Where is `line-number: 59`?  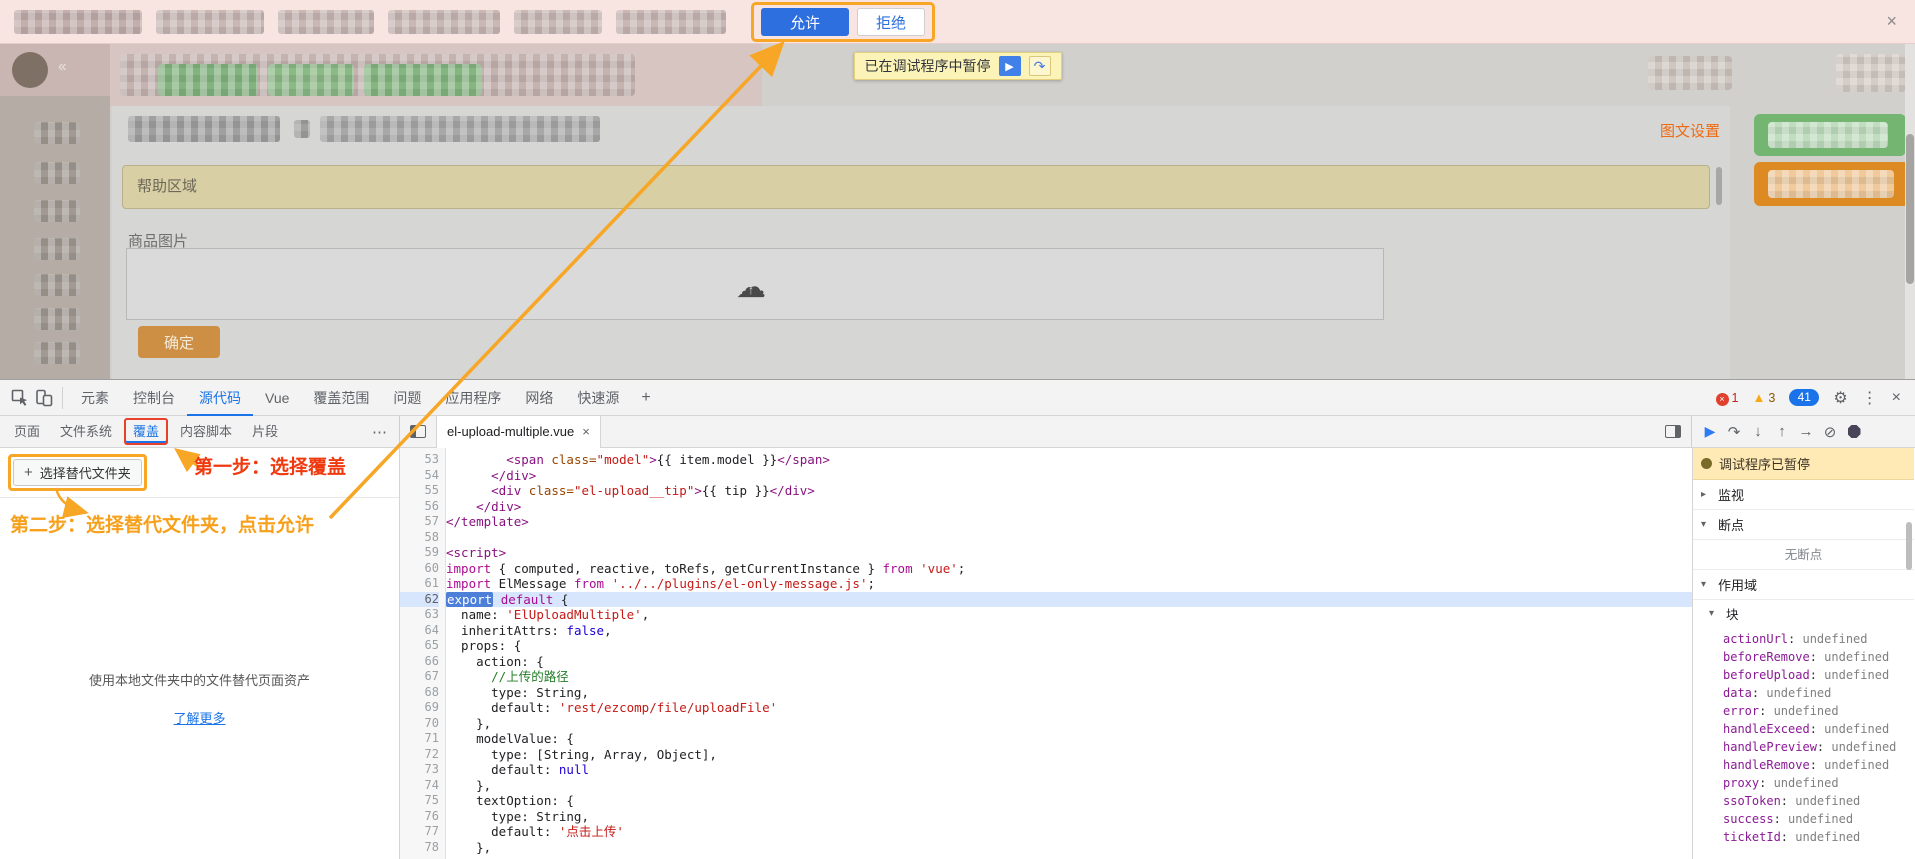
line-number: 59 is located at coordinates (419, 553).